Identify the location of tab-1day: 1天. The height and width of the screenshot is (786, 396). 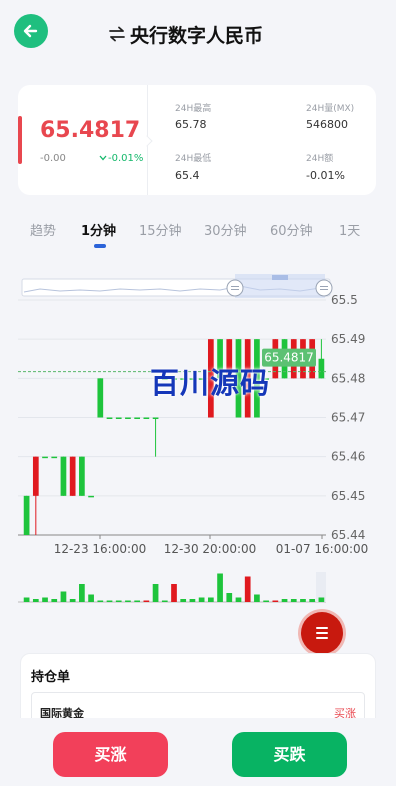
(349, 229).